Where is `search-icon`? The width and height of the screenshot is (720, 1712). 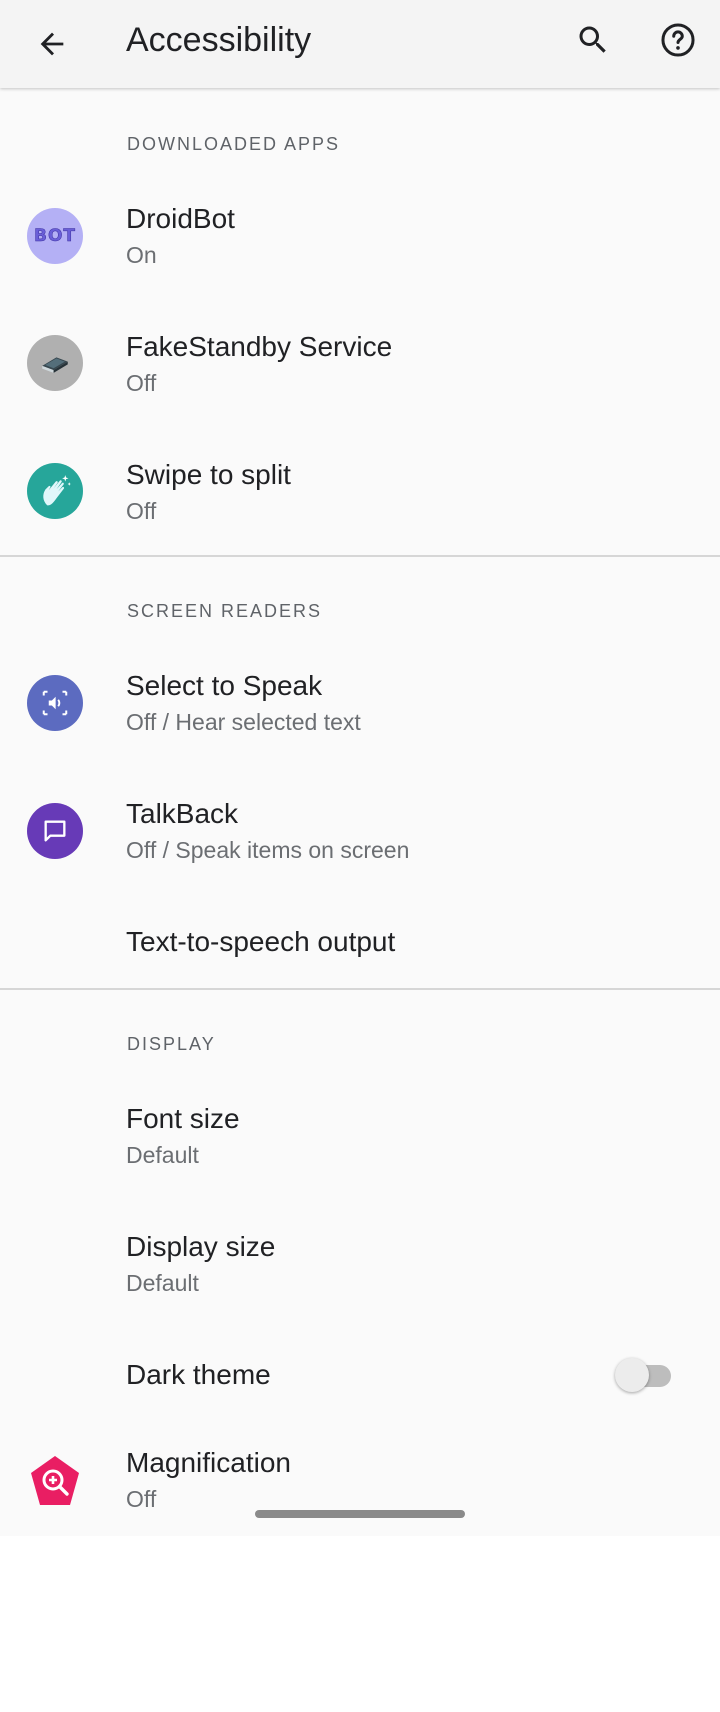 search-icon is located at coordinates (592, 39).